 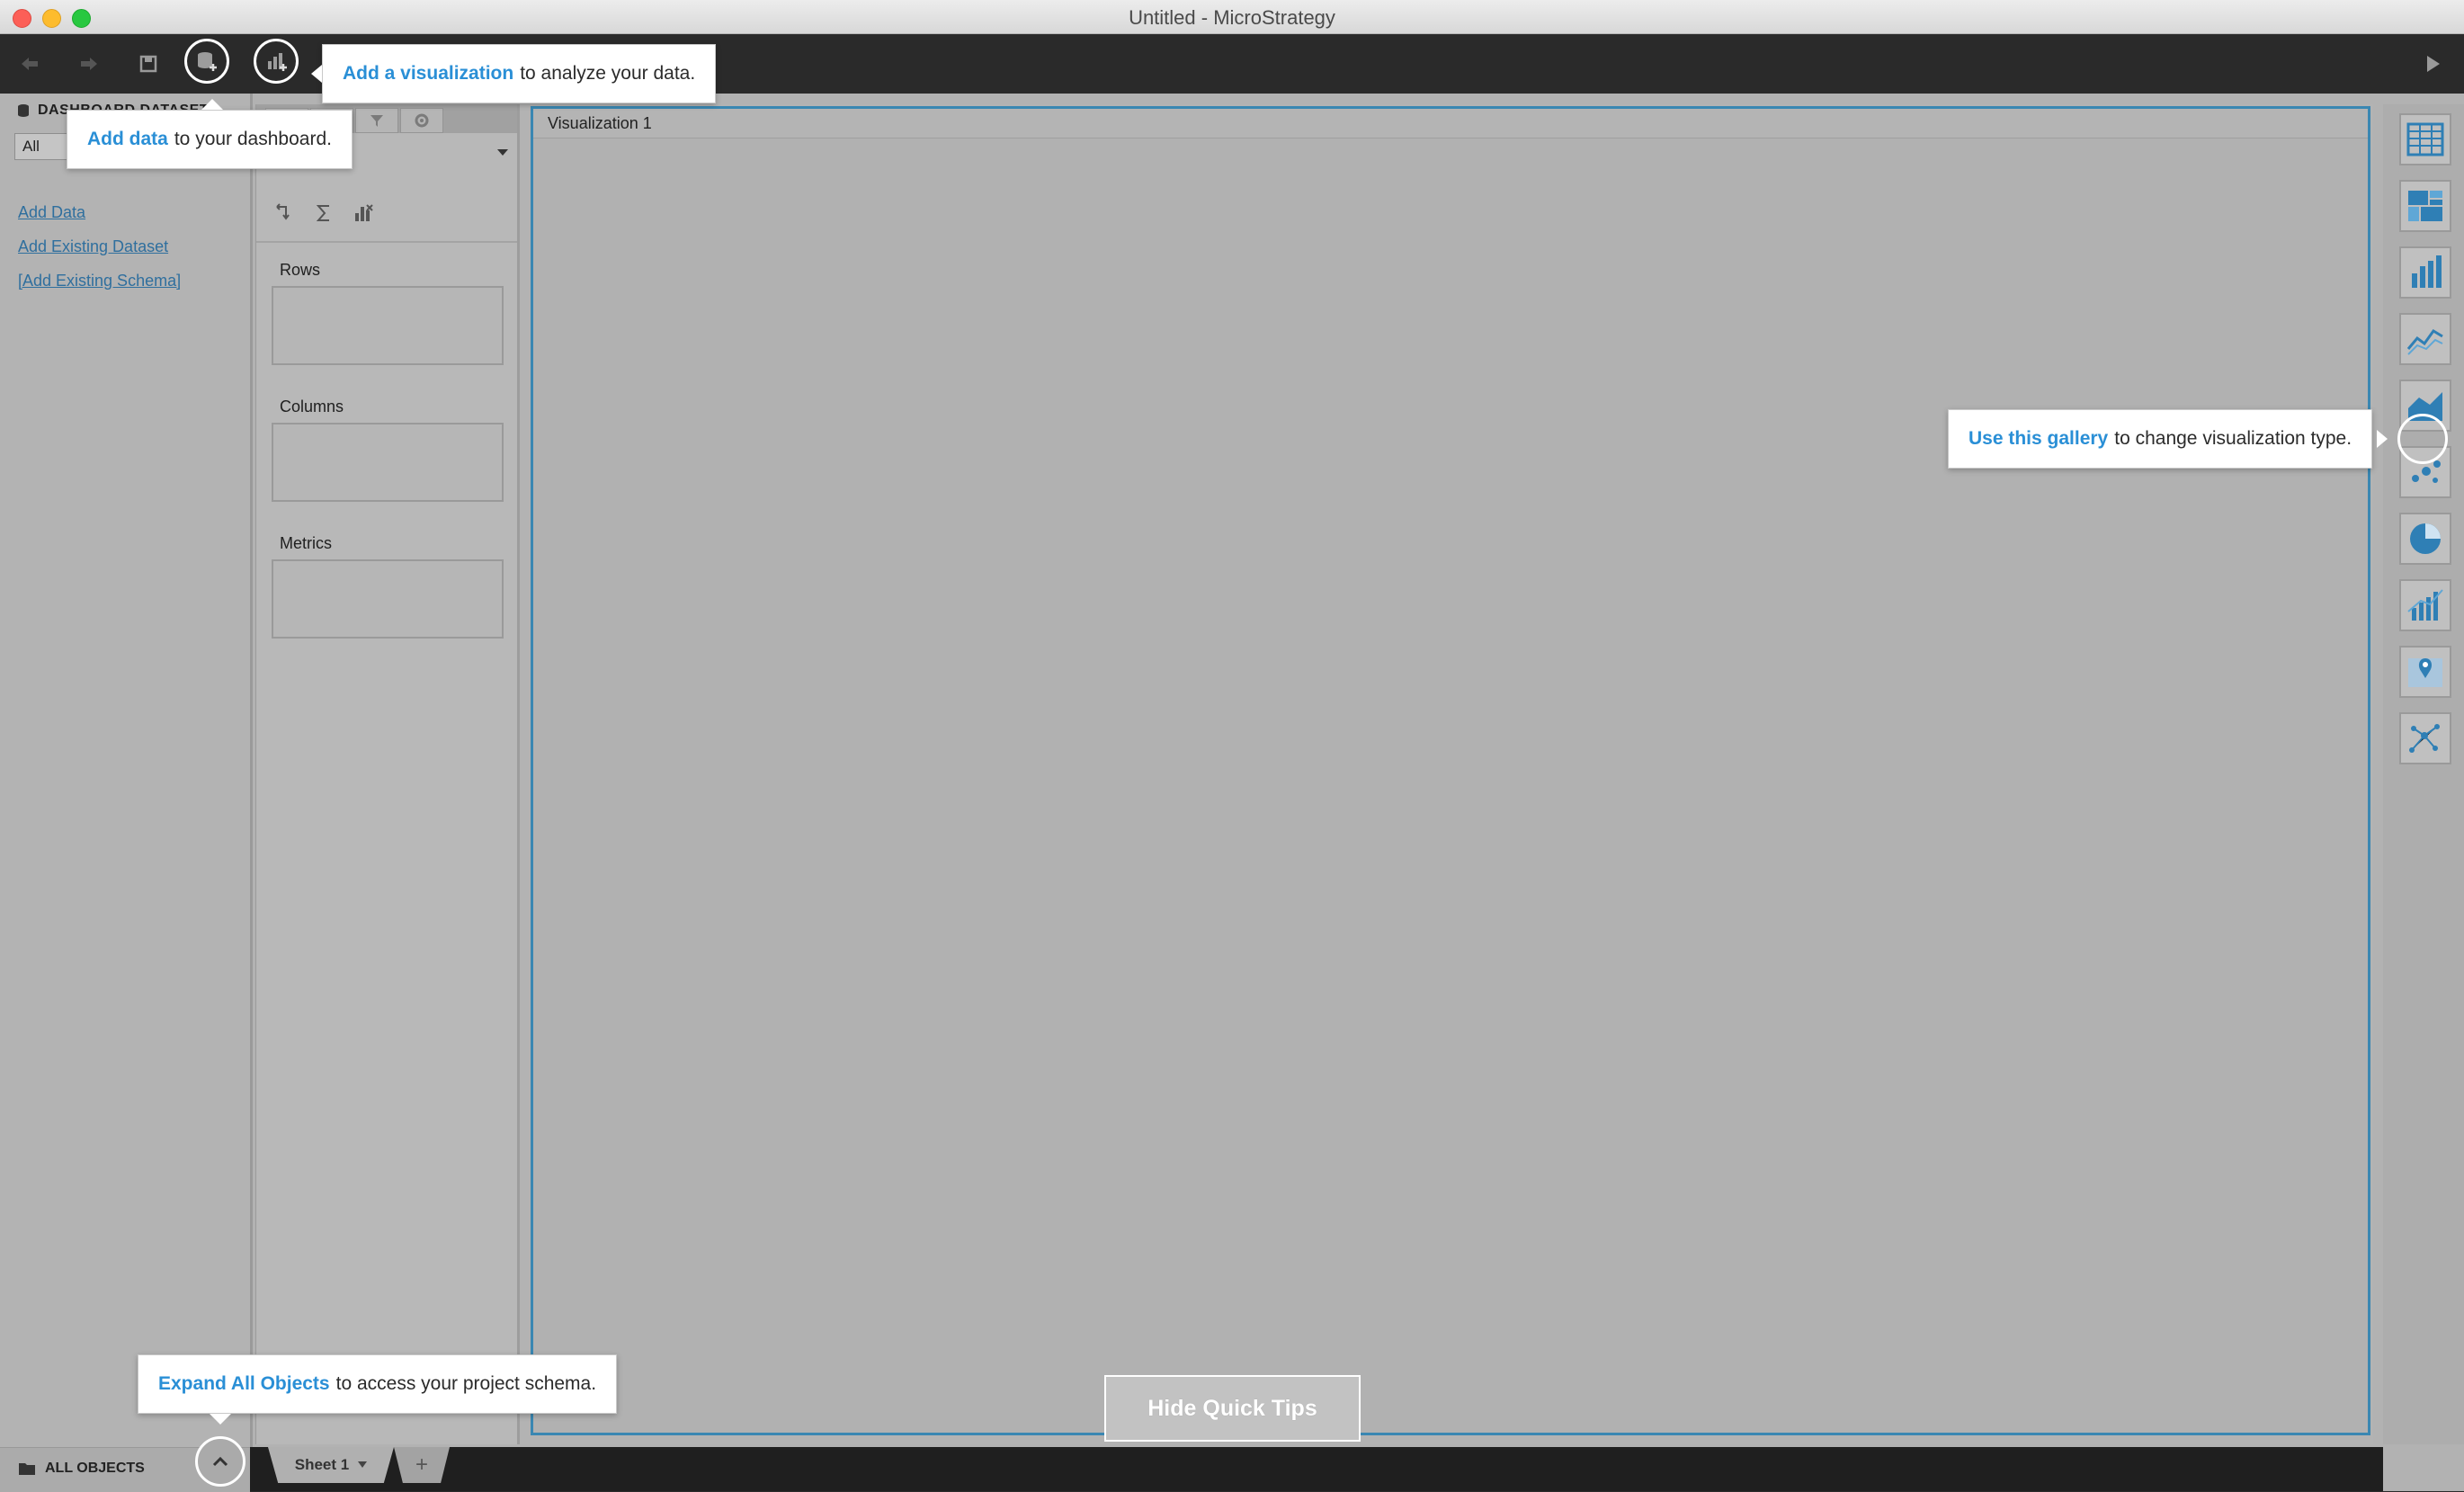 I want to click on tip-highlight: Add data, so click(x=128, y=139).